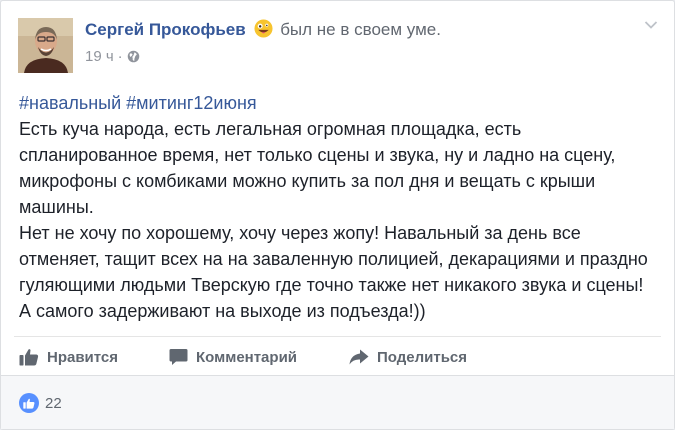  I want to click on hashtag-link: #навальный, so click(70, 103).